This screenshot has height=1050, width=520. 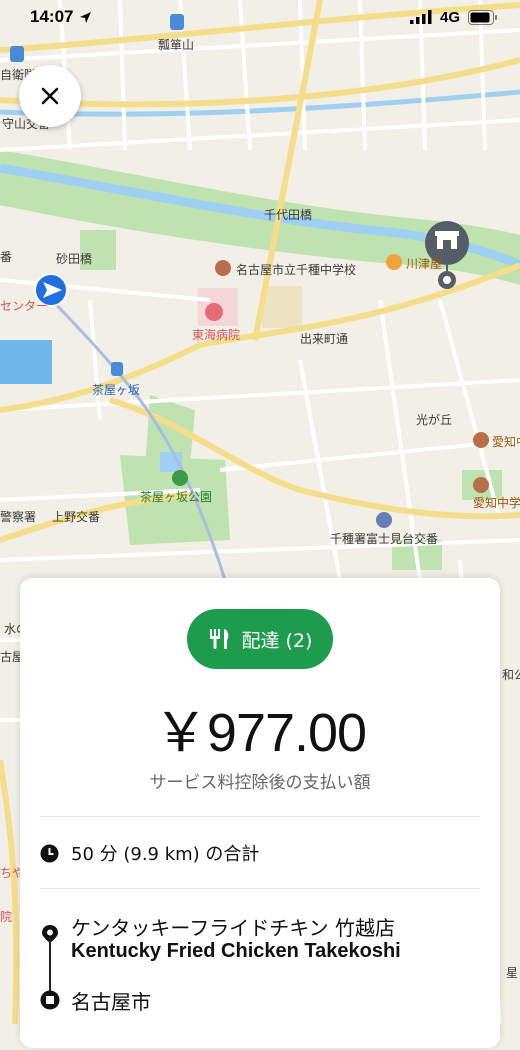 I want to click on map-label: 番, so click(x=6, y=257).